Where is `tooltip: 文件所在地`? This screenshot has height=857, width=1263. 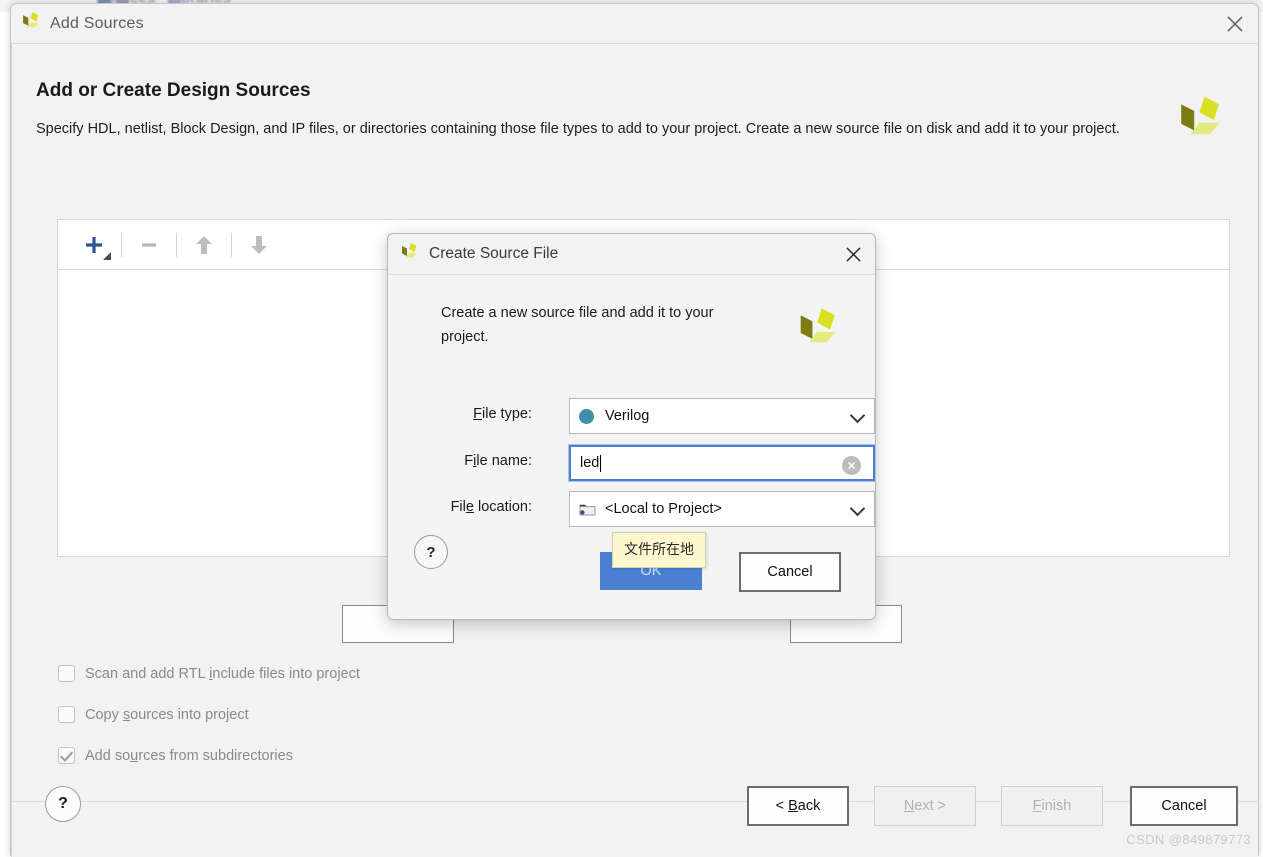 tooltip: 文件所在地 is located at coordinates (659, 550).